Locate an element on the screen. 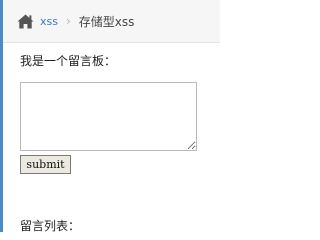 The image size is (320, 240). message-board-label: 我是一个留言板： is located at coordinates (68, 61).